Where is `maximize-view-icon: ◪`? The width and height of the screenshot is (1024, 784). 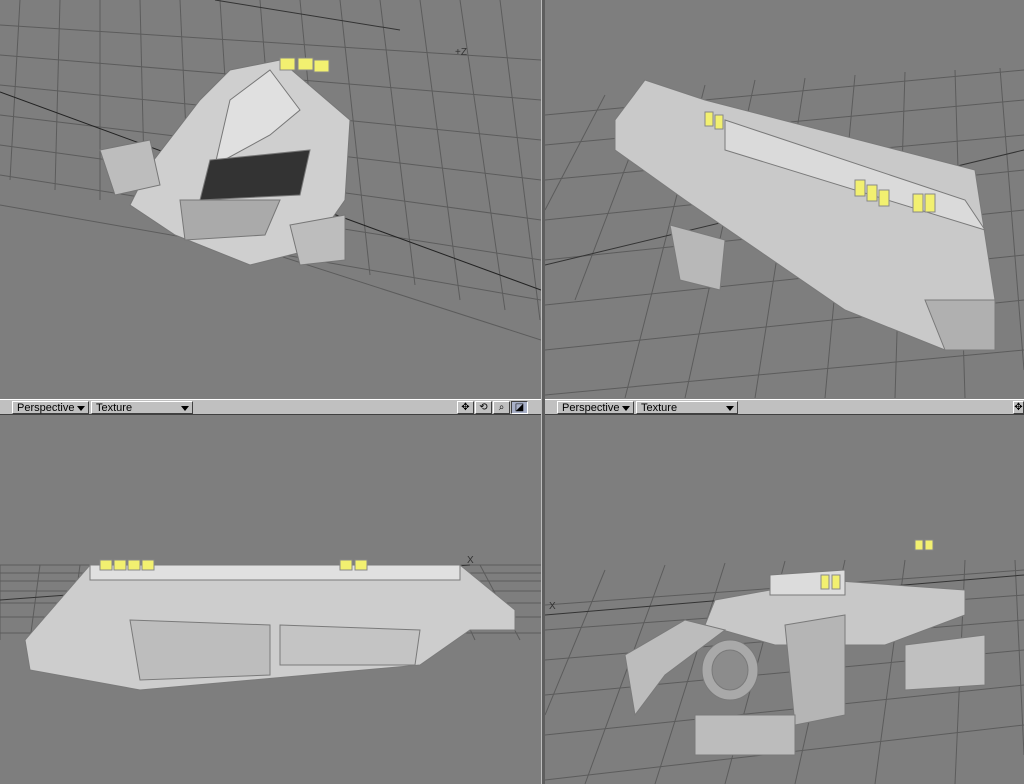
maximize-view-icon: ◪ is located at coordinates (519, 407).